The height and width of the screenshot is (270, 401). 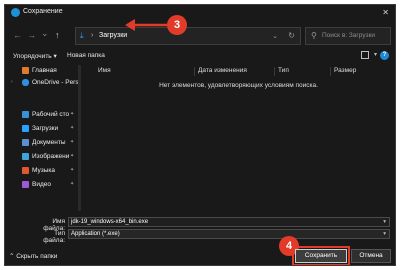 What do you see at coordinates (25, 70) in the screenshot?
I see `home-icon` at bounding box center [25, 70].